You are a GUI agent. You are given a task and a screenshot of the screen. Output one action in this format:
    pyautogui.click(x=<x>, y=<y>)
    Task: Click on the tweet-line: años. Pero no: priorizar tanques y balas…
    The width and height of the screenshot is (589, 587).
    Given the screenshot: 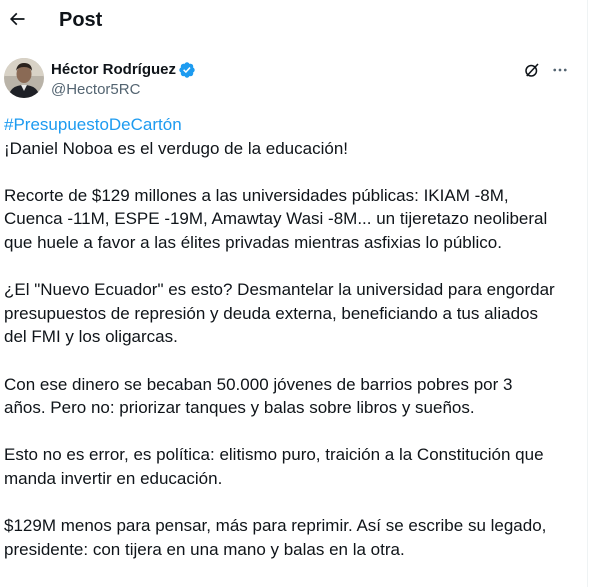 What is the action you would take?
    pyautogui.click(x=239, y=408)
    